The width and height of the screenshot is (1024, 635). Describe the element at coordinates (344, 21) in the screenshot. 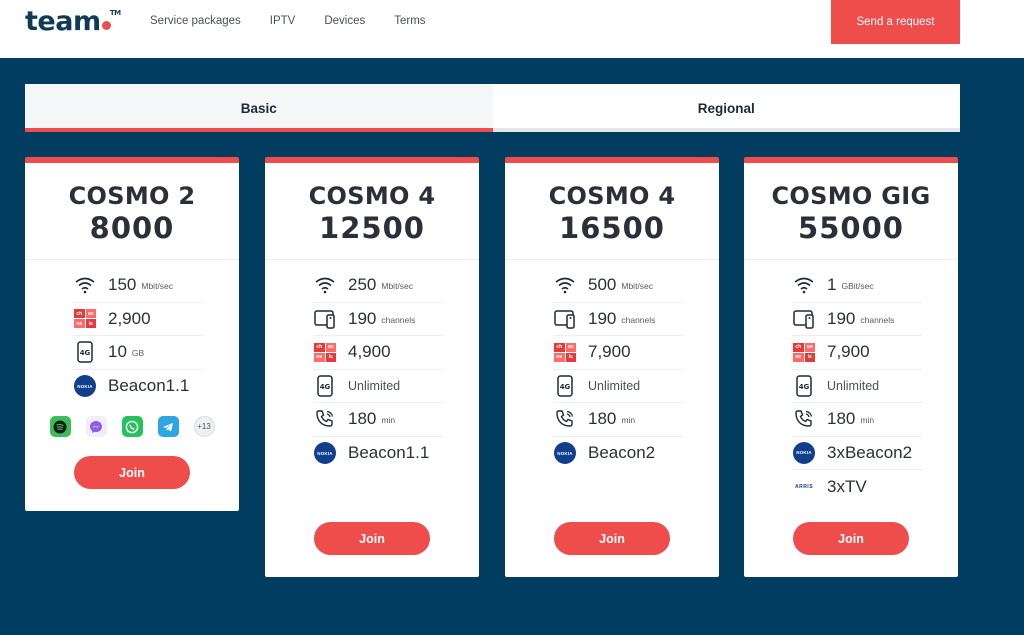

I see `nav-devices: Devices` at that location.